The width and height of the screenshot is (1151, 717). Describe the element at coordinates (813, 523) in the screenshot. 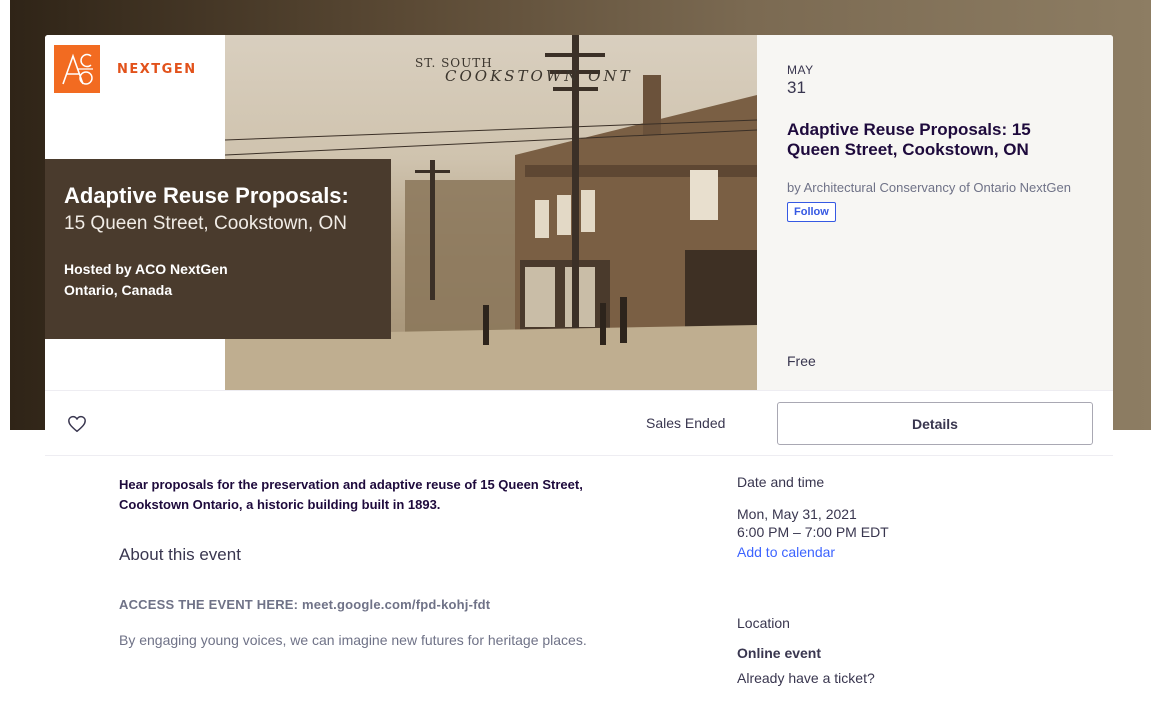

I see `date-time-value: Mon, May 31, 2021 6:00 PM – 7:00 PM EDT` at that location.